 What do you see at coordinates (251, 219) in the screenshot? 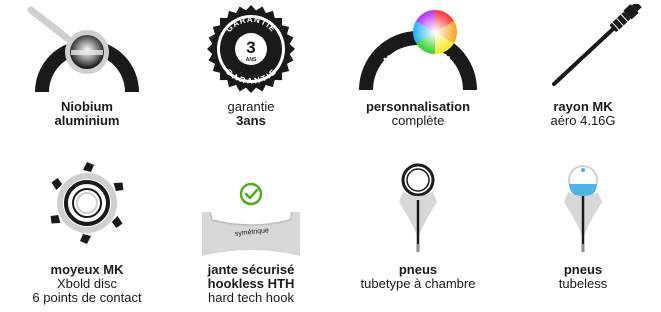
I see `symmetric-rim-icon: symétrique` at bounding box center [251, 219].